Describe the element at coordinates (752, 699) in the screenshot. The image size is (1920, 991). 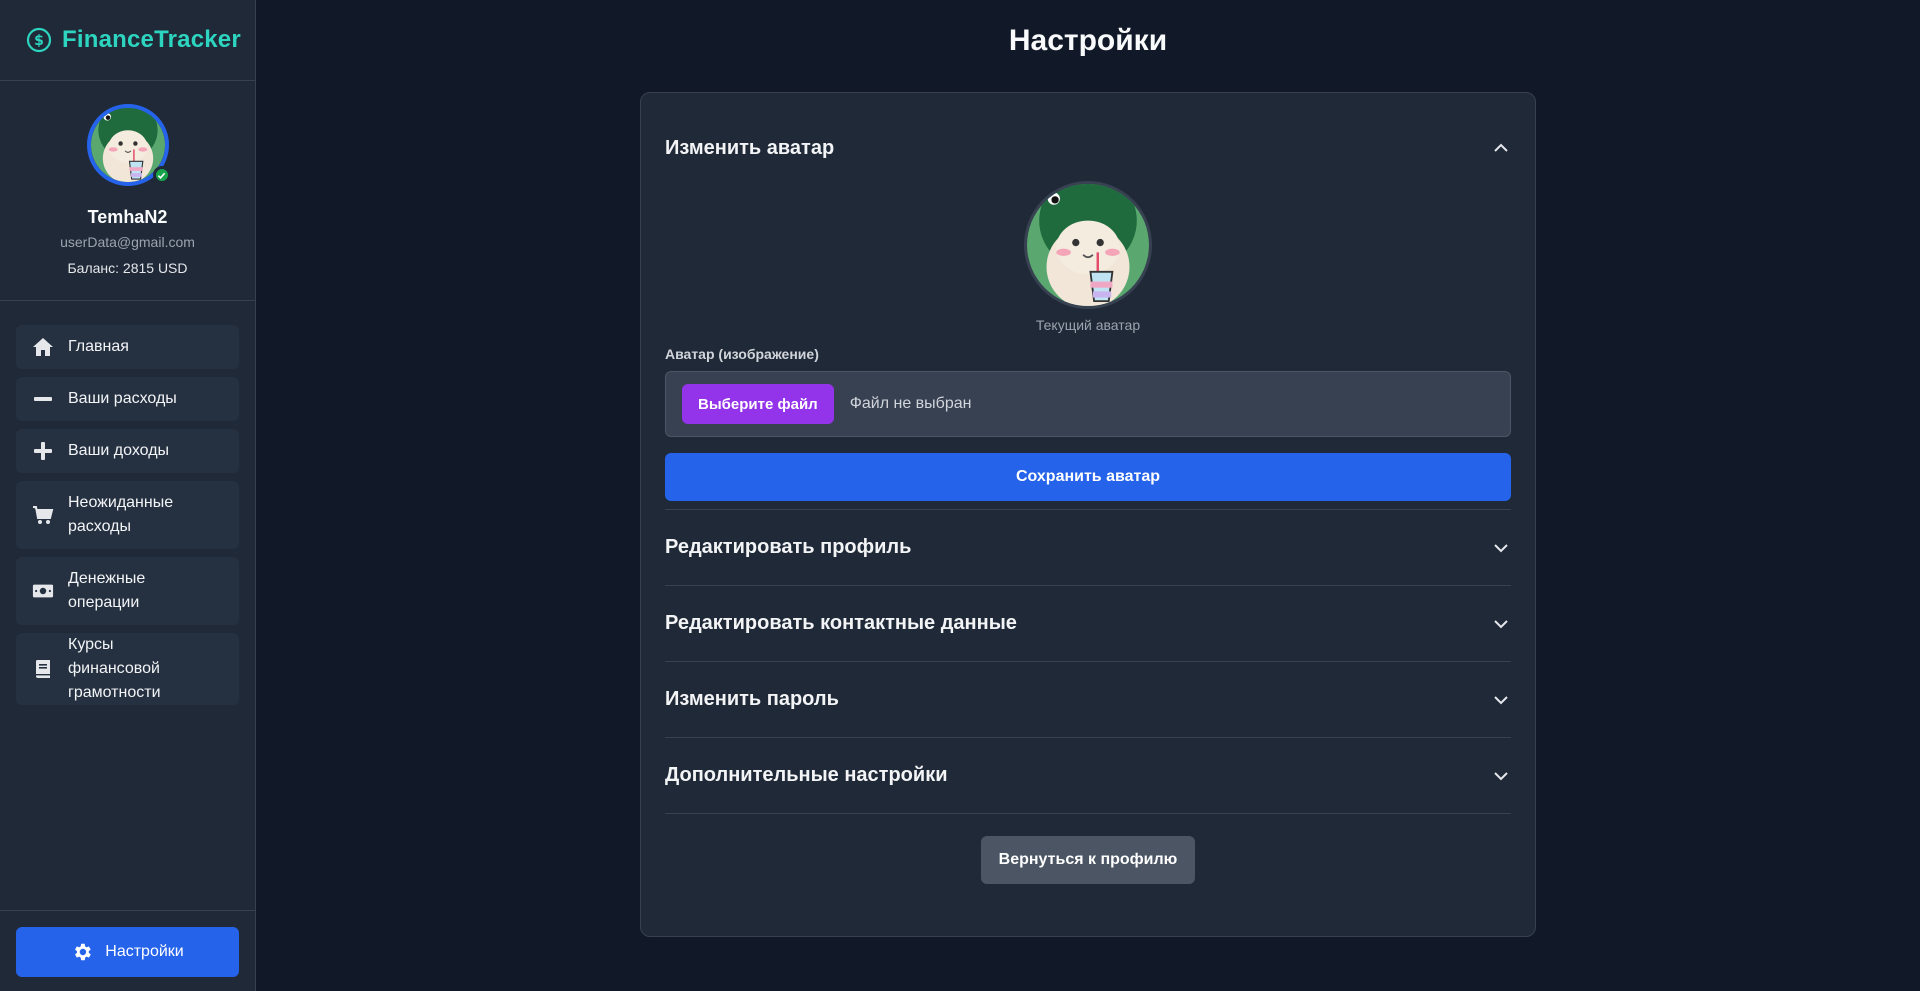
I see `section-title: Изменить пароль` at that location.